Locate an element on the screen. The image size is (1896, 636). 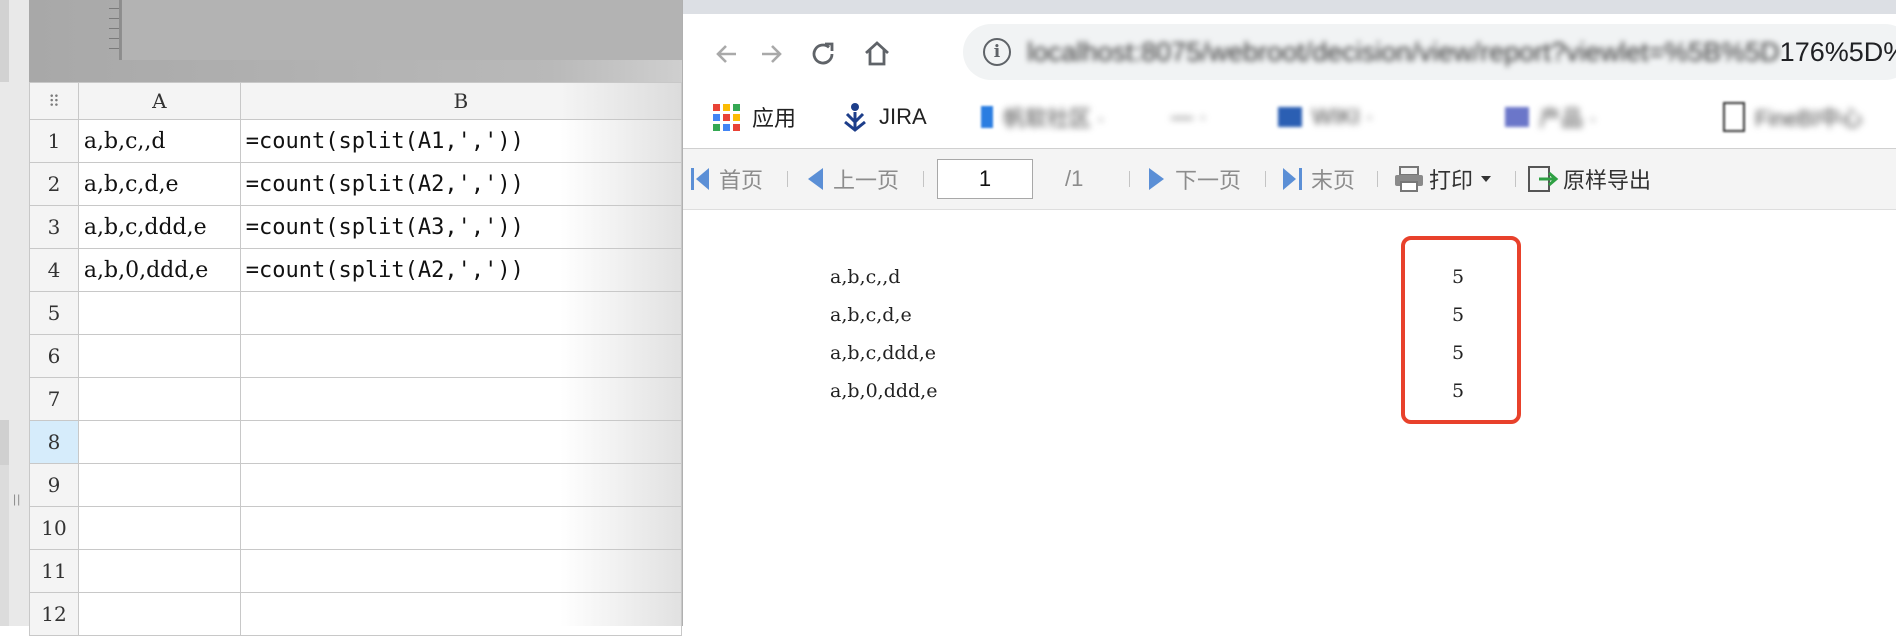
cell-a6 is located at coordinates (159, 356).